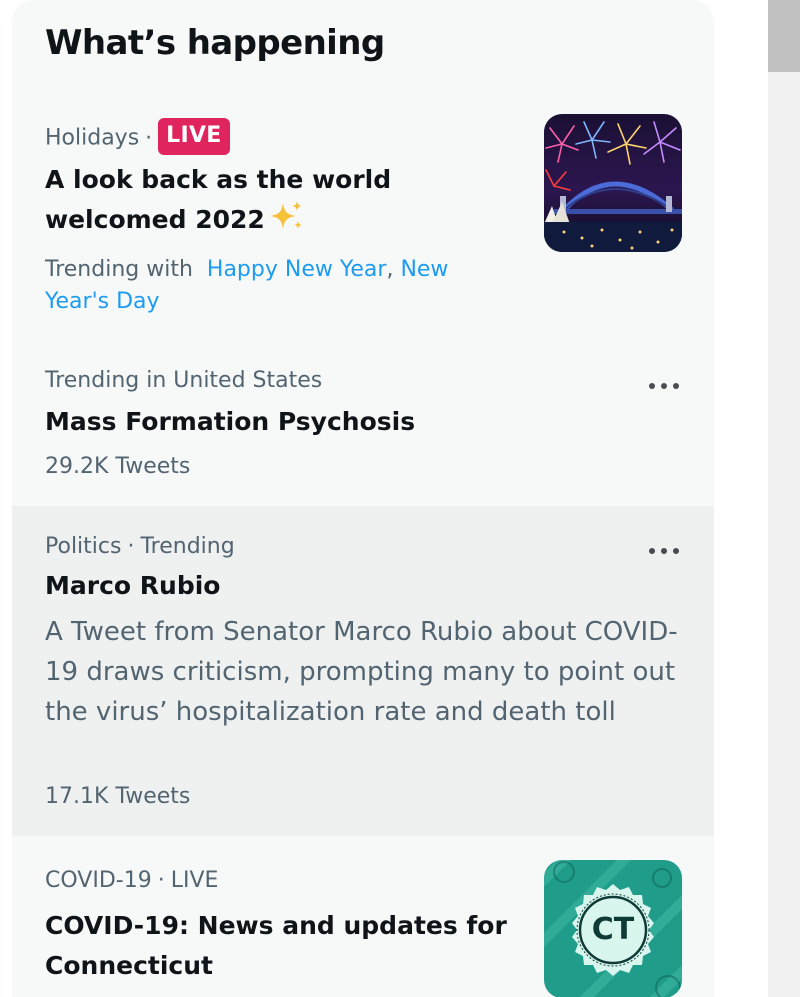 The image size is (800, 997). What do you see at coordinates (194, 880) in the screenshot?
I see `trend-status: LIVE` at bounding box center [194, 880].